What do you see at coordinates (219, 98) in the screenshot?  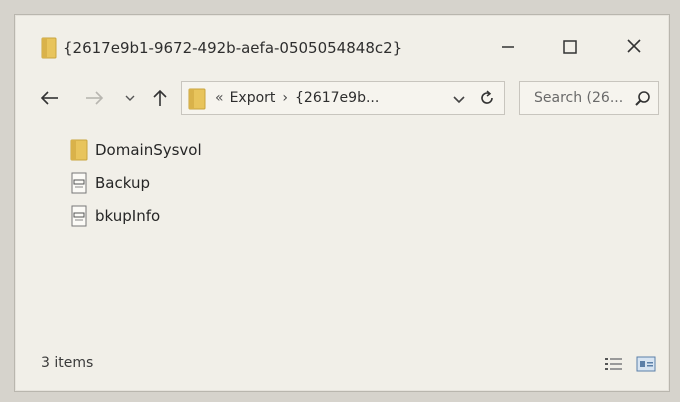 I see `breadcrumb-overflow: «` at bounding box center [219, 98].